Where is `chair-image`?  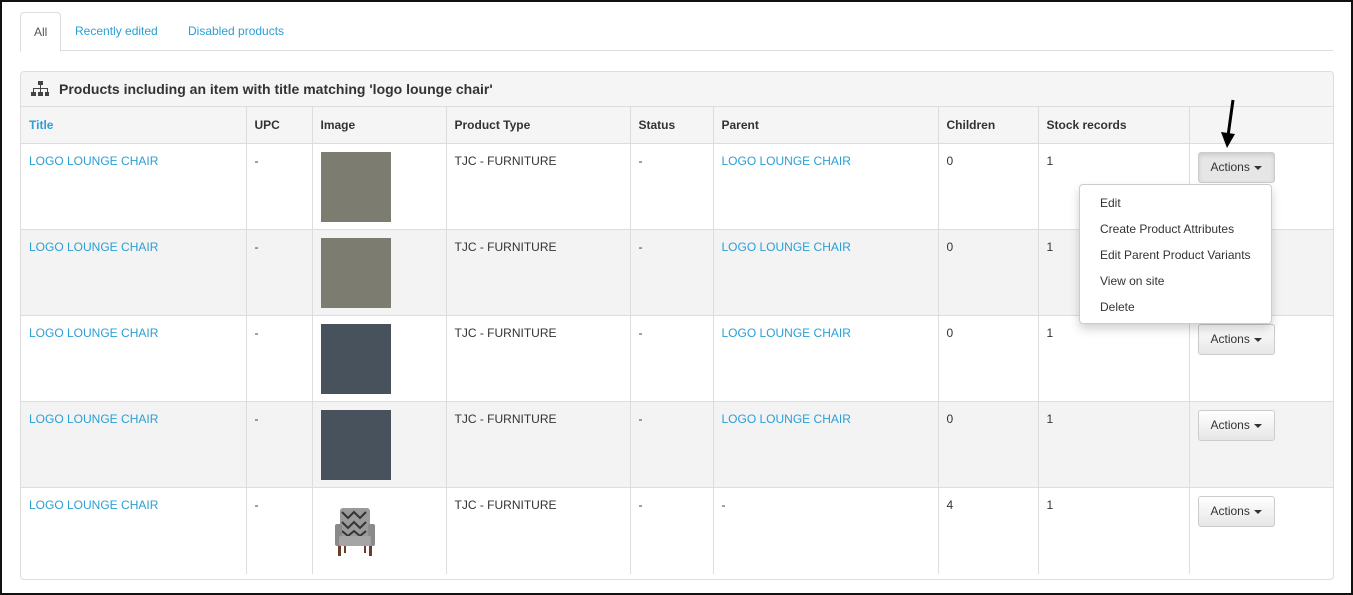 chair-image is located at coordinates (356, 533).